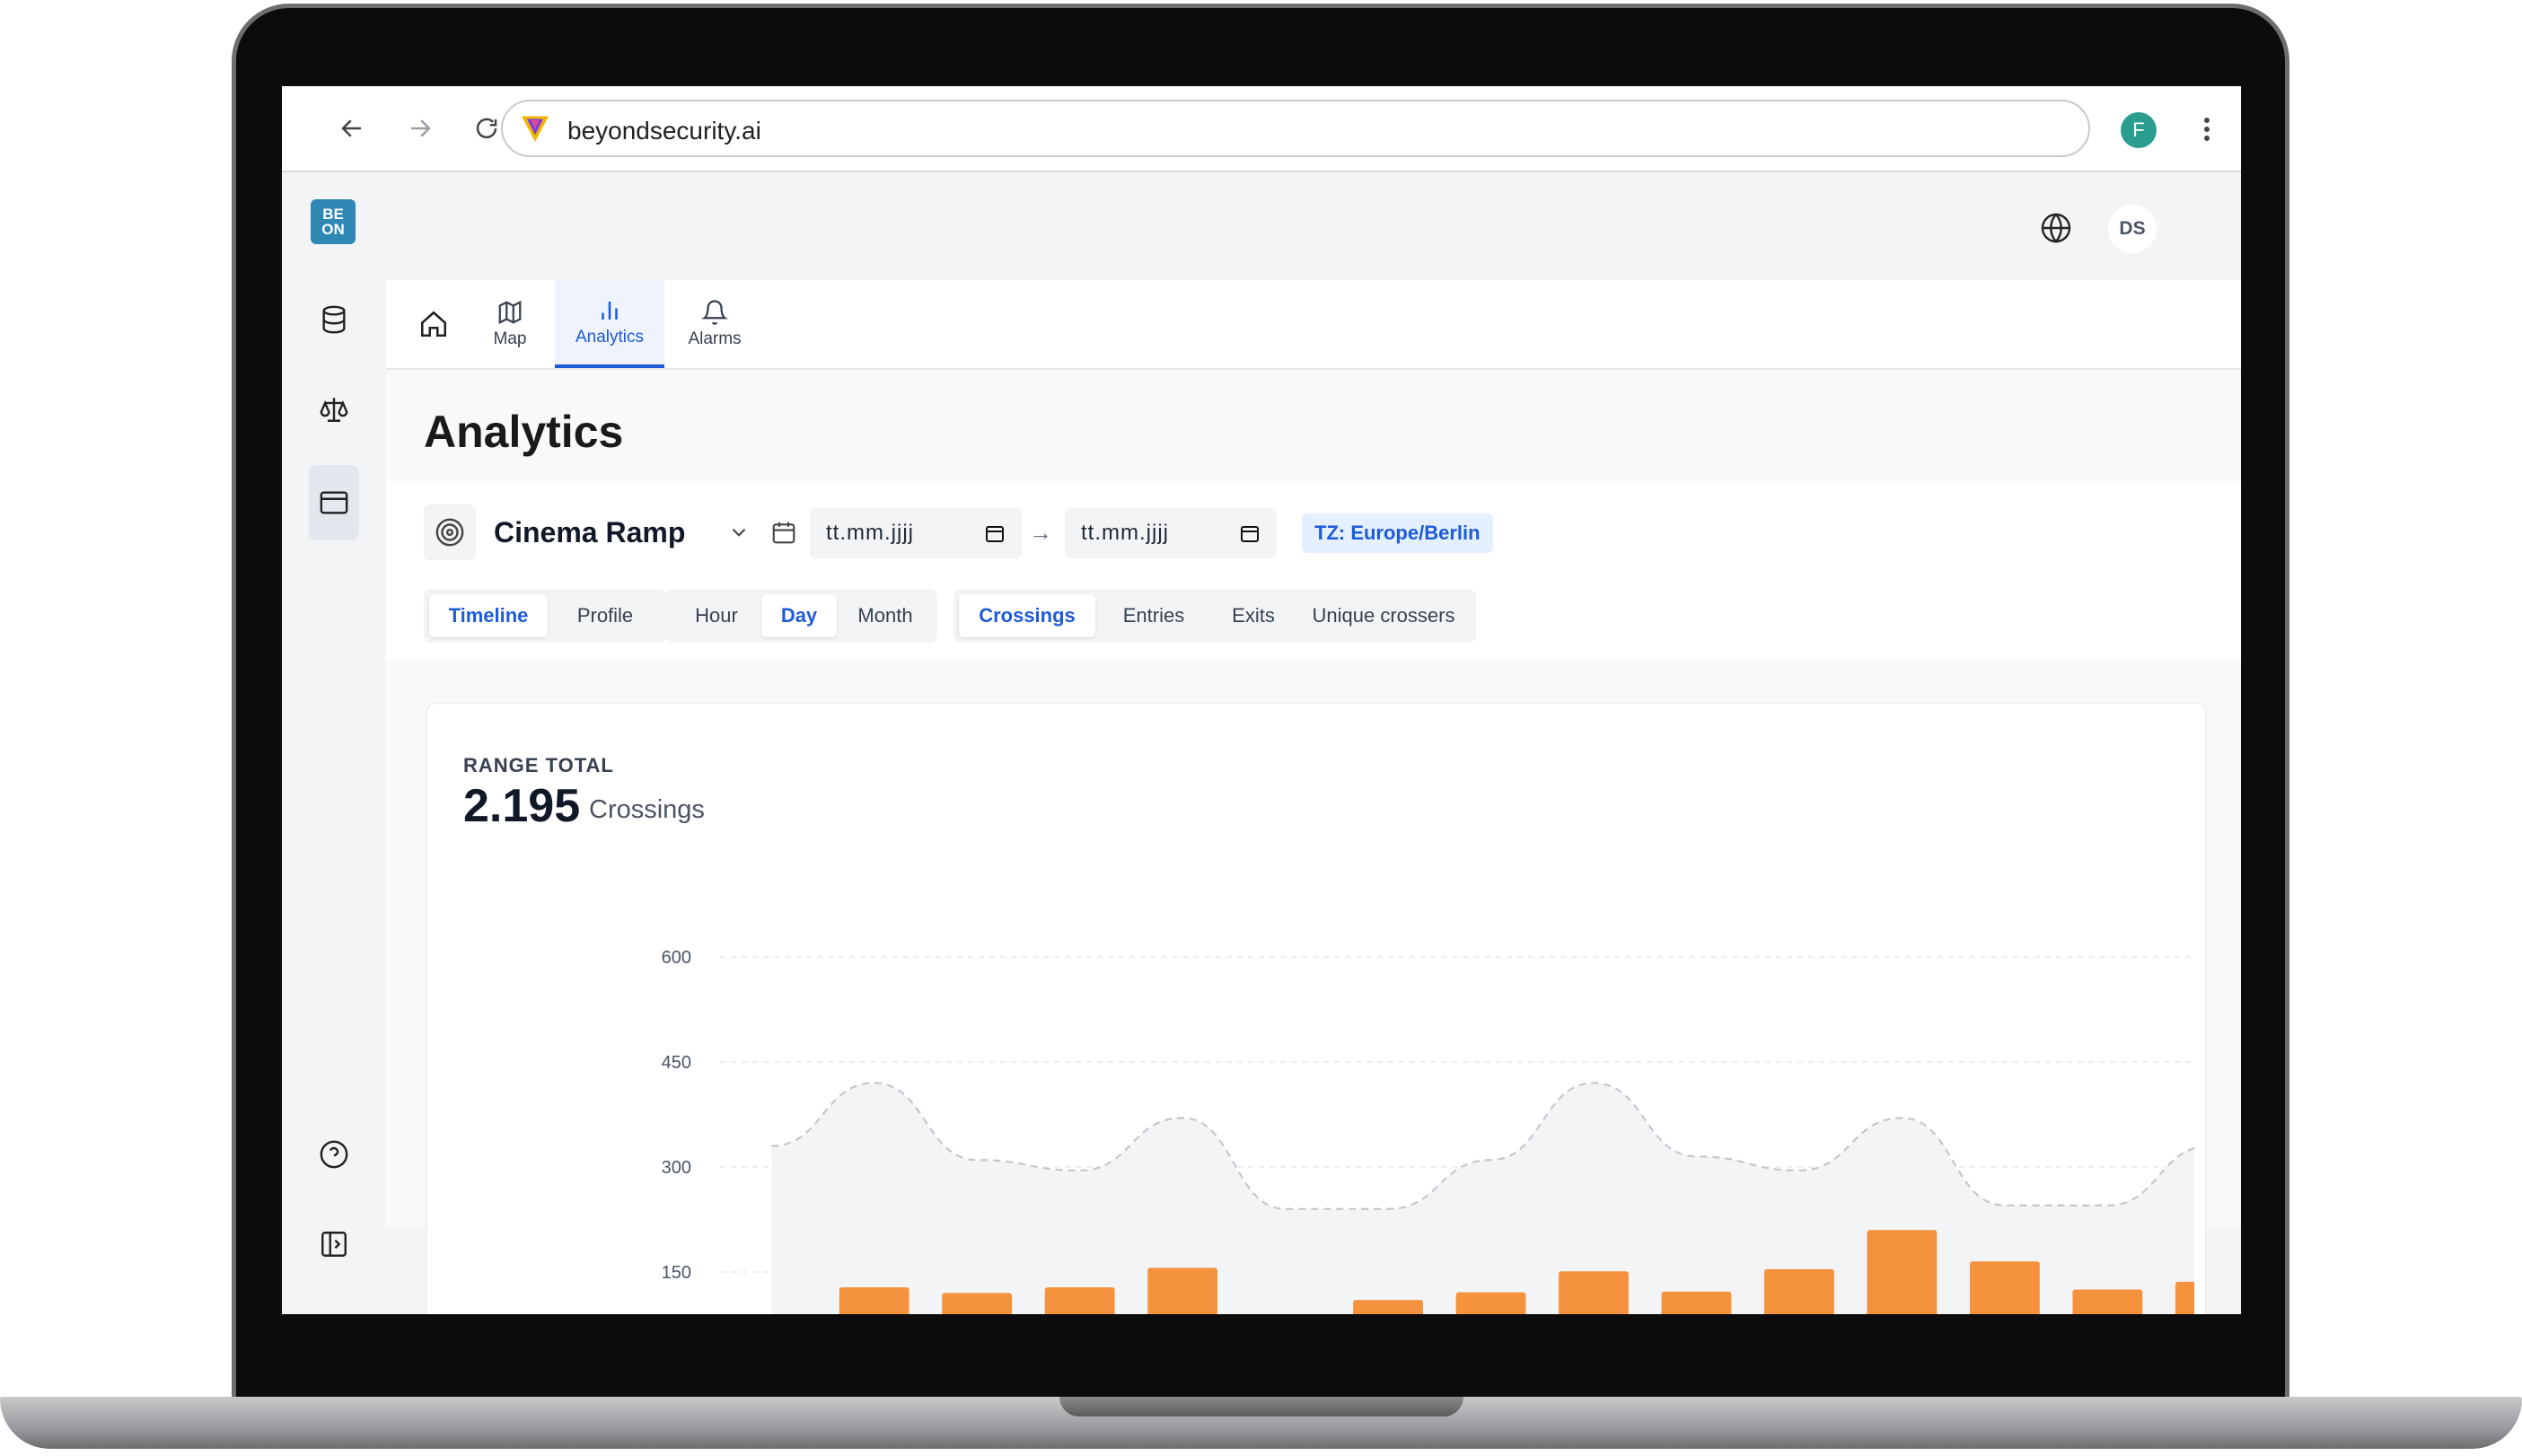  I want to click on site-selector: Cinema Ramp, so click(595, 532).